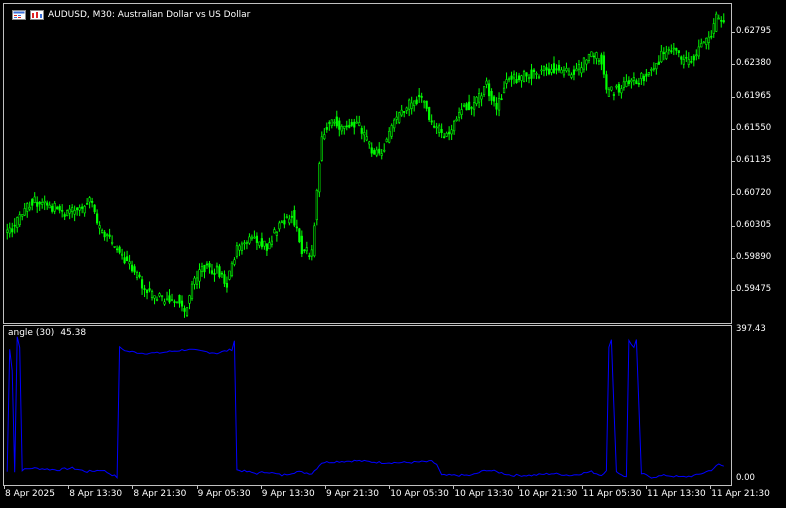  I want to click on time-axis-label: 10 Apr 13:30, so click(484, 494).